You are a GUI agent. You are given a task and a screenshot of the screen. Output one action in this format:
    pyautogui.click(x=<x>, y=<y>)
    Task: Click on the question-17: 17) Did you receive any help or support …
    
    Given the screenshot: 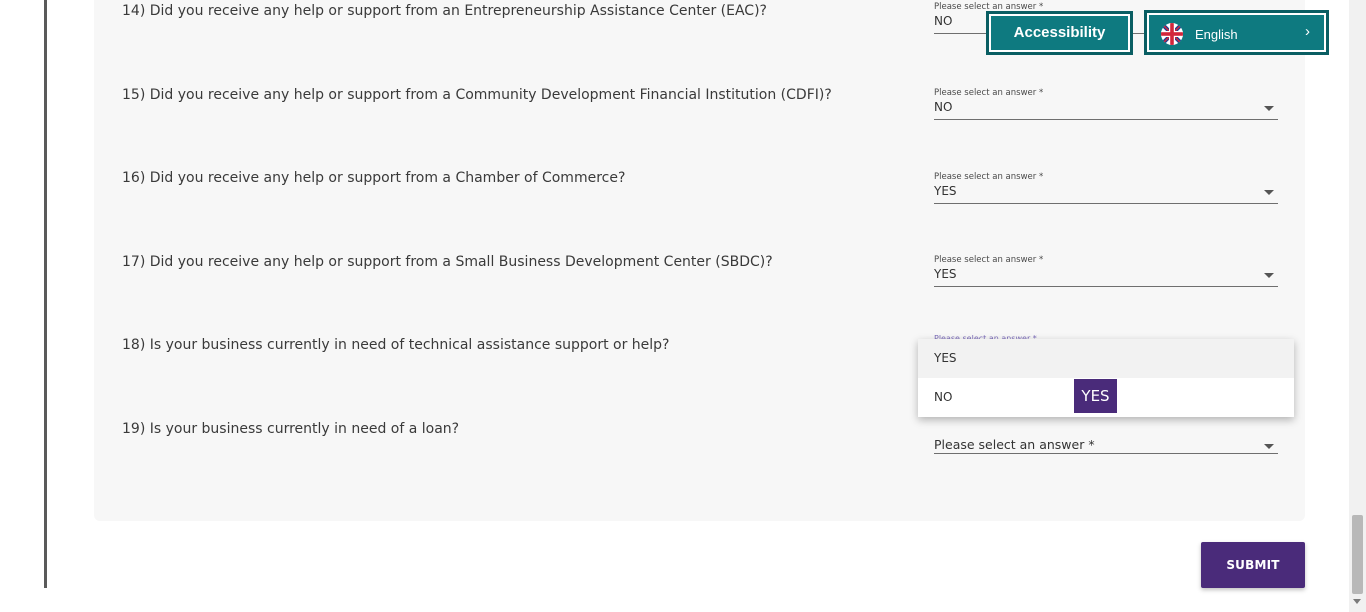 What is the action you would take?
    pyautogui.click(x=447, y=262)
    